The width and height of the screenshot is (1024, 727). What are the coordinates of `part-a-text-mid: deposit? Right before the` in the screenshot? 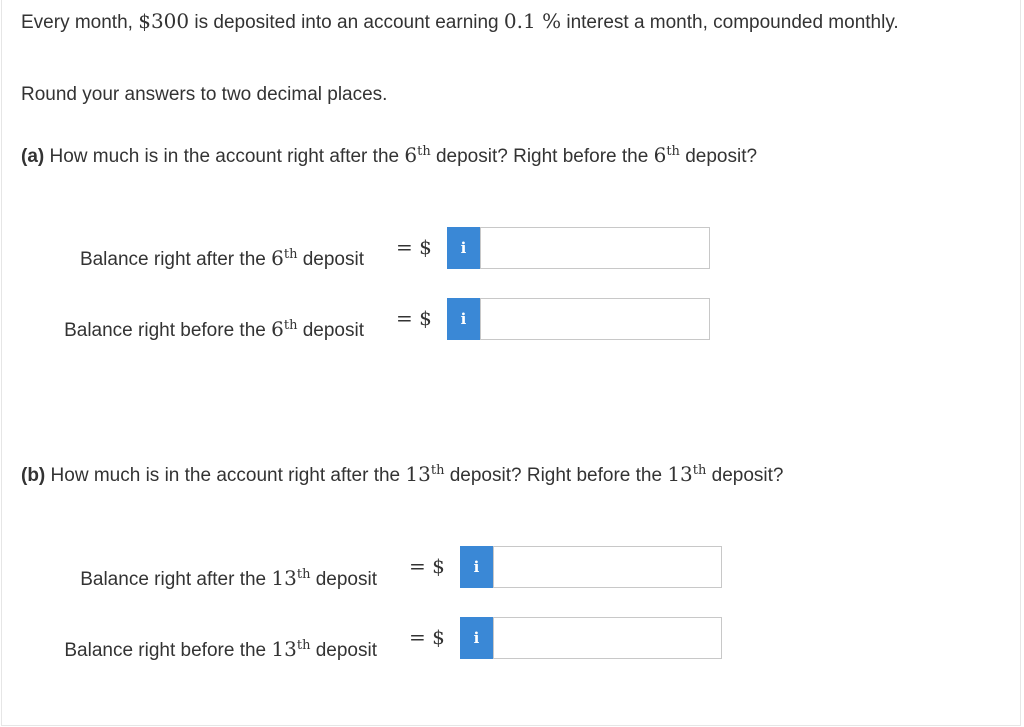 It's located at (542, 156).